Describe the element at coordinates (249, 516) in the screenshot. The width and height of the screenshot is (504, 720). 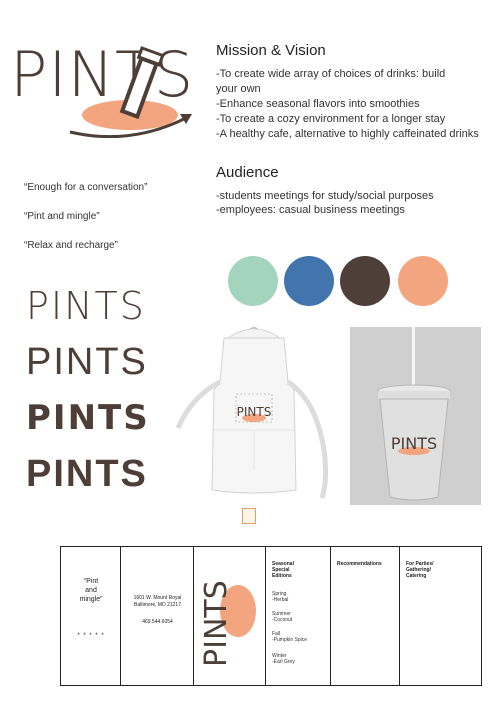
I see `image-placeholder-icon` at that location.